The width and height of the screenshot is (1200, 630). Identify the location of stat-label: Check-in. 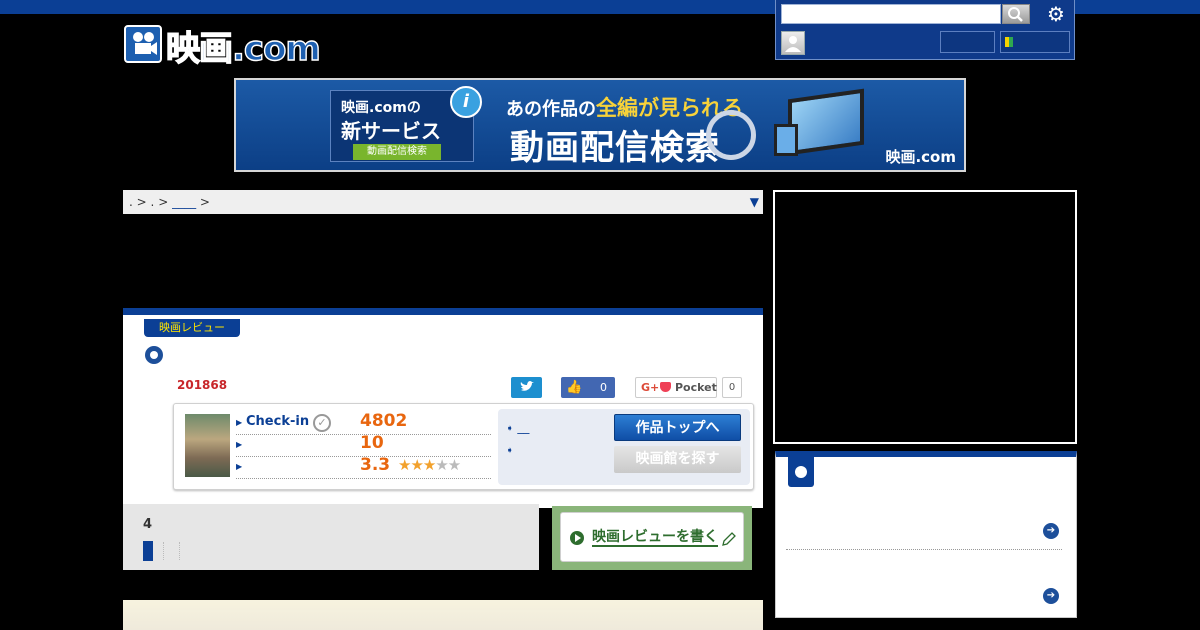
(277, 421).